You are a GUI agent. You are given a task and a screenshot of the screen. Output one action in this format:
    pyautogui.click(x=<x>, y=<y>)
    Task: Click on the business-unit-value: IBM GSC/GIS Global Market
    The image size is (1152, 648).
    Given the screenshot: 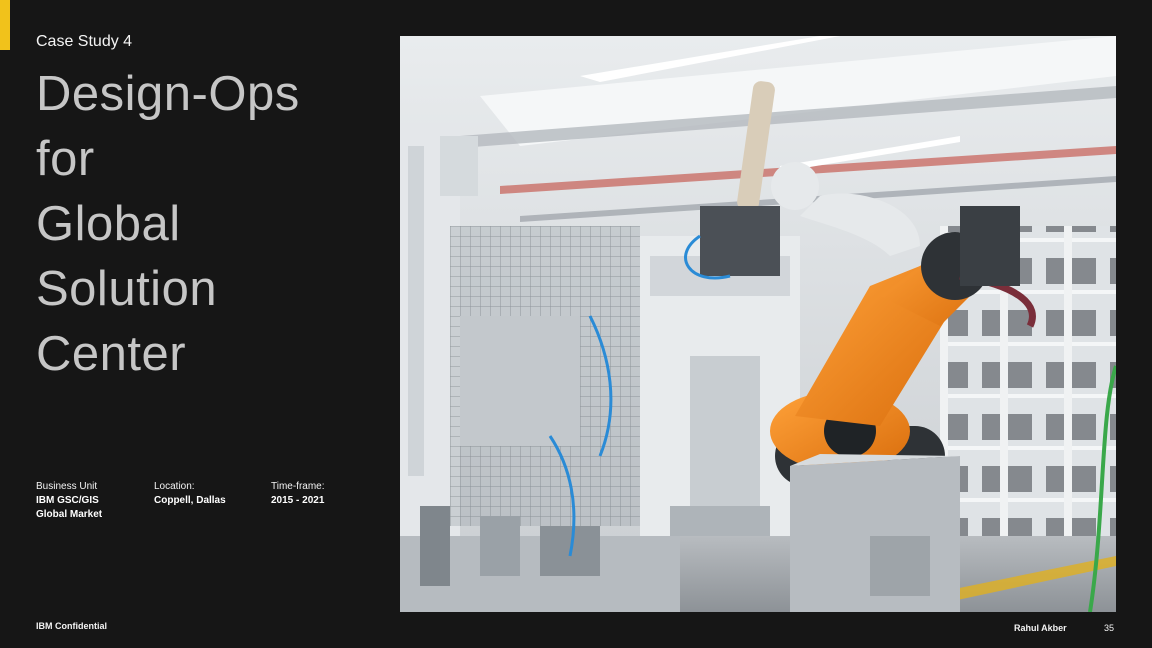 What is the action you would take?
    pyautogui.click(x=69, y=508)
    